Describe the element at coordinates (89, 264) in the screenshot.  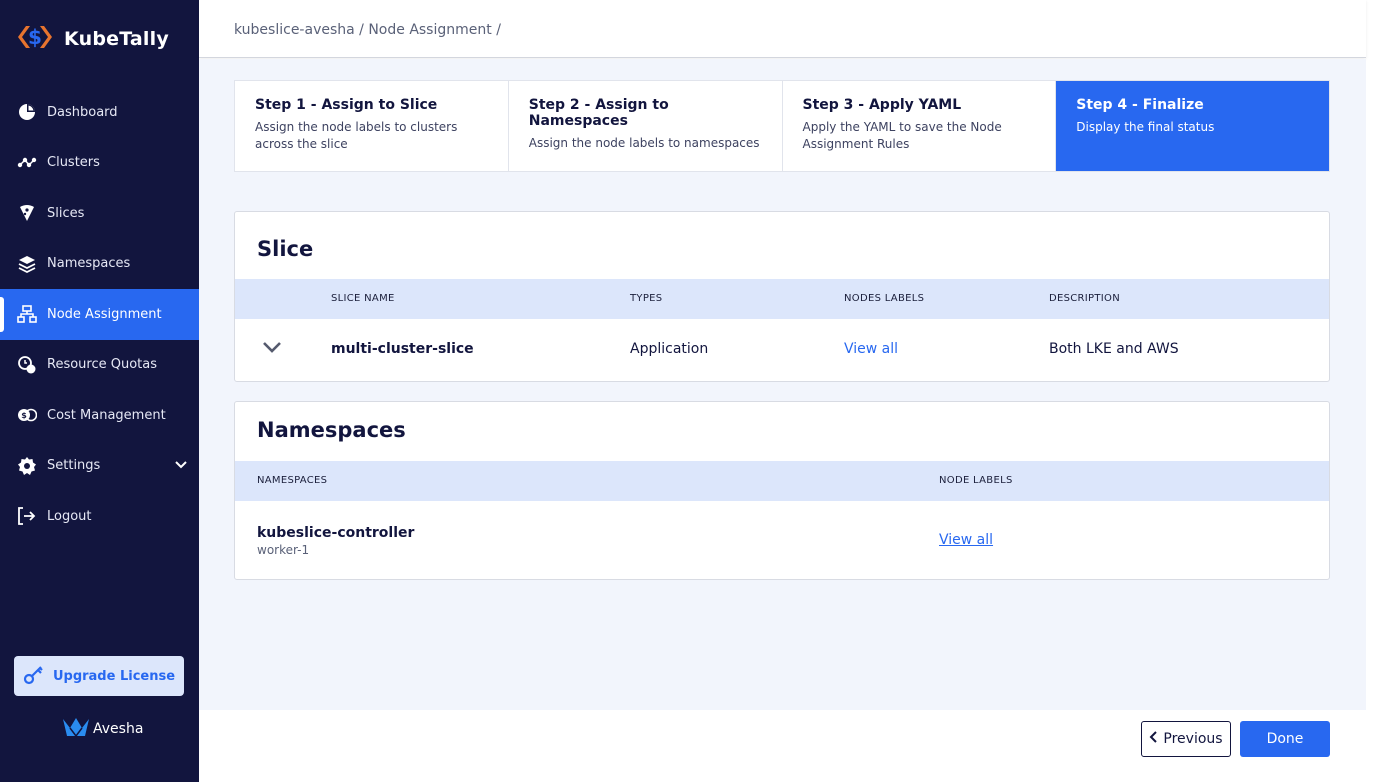
I see `sidebar-item-label: Namespaces` at that location.